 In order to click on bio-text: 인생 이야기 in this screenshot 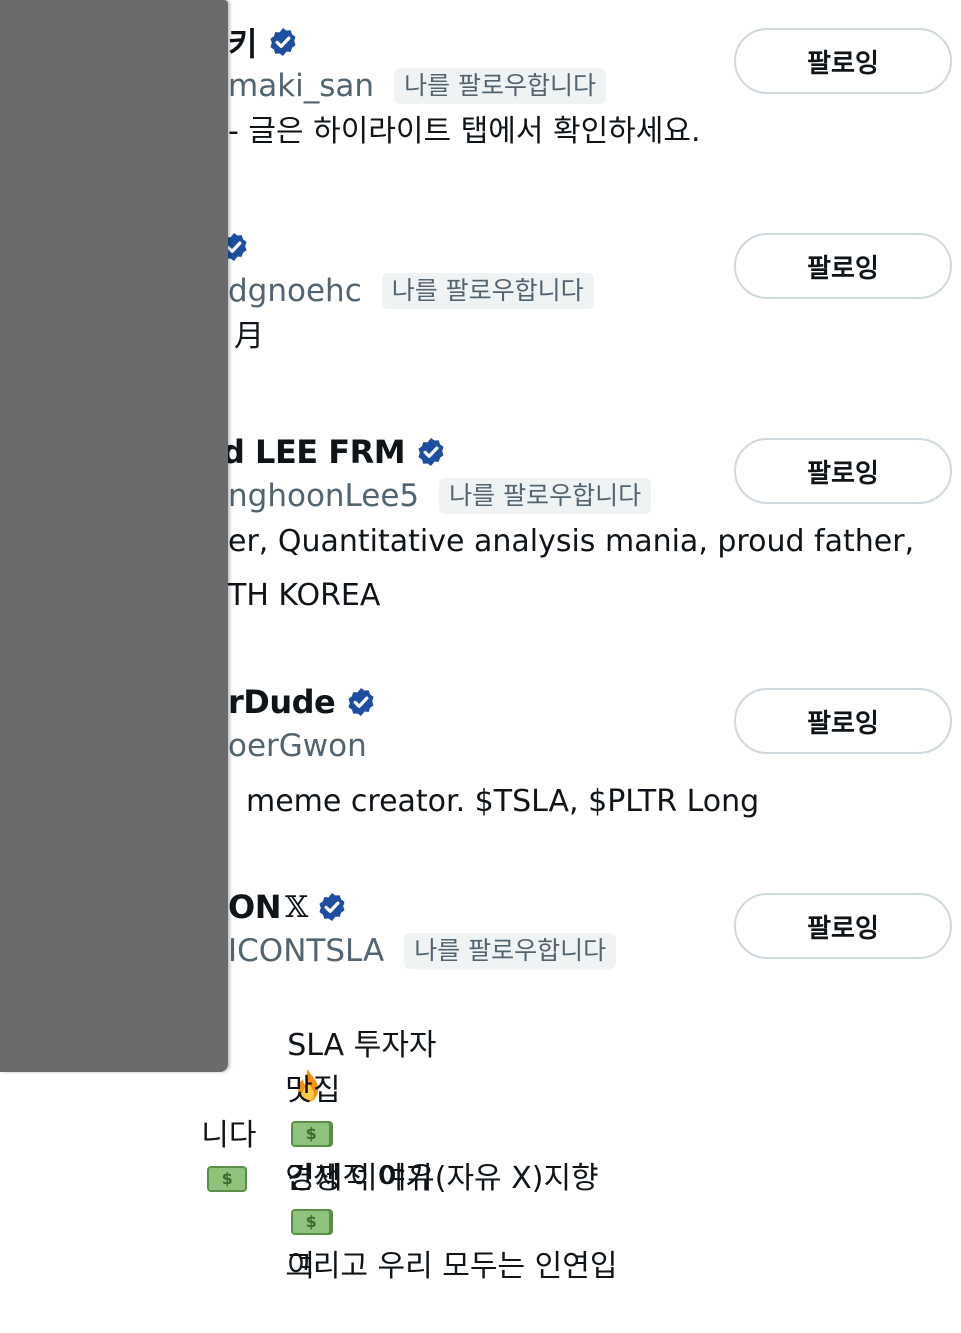, I will do `click(359, 1178)`.